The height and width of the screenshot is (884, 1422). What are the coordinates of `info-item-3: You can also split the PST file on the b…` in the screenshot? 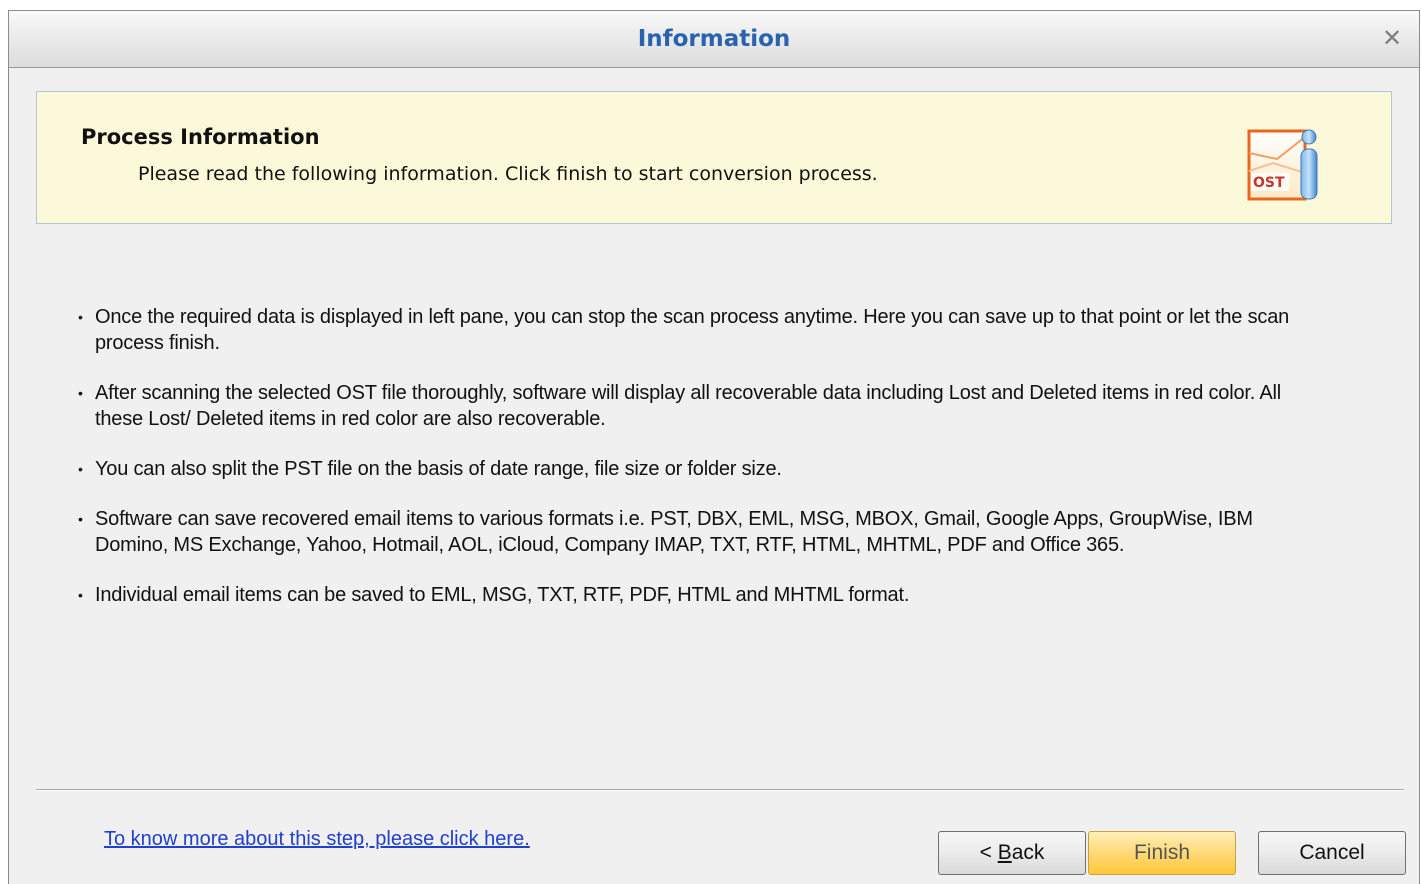 It's located at (700, 469).